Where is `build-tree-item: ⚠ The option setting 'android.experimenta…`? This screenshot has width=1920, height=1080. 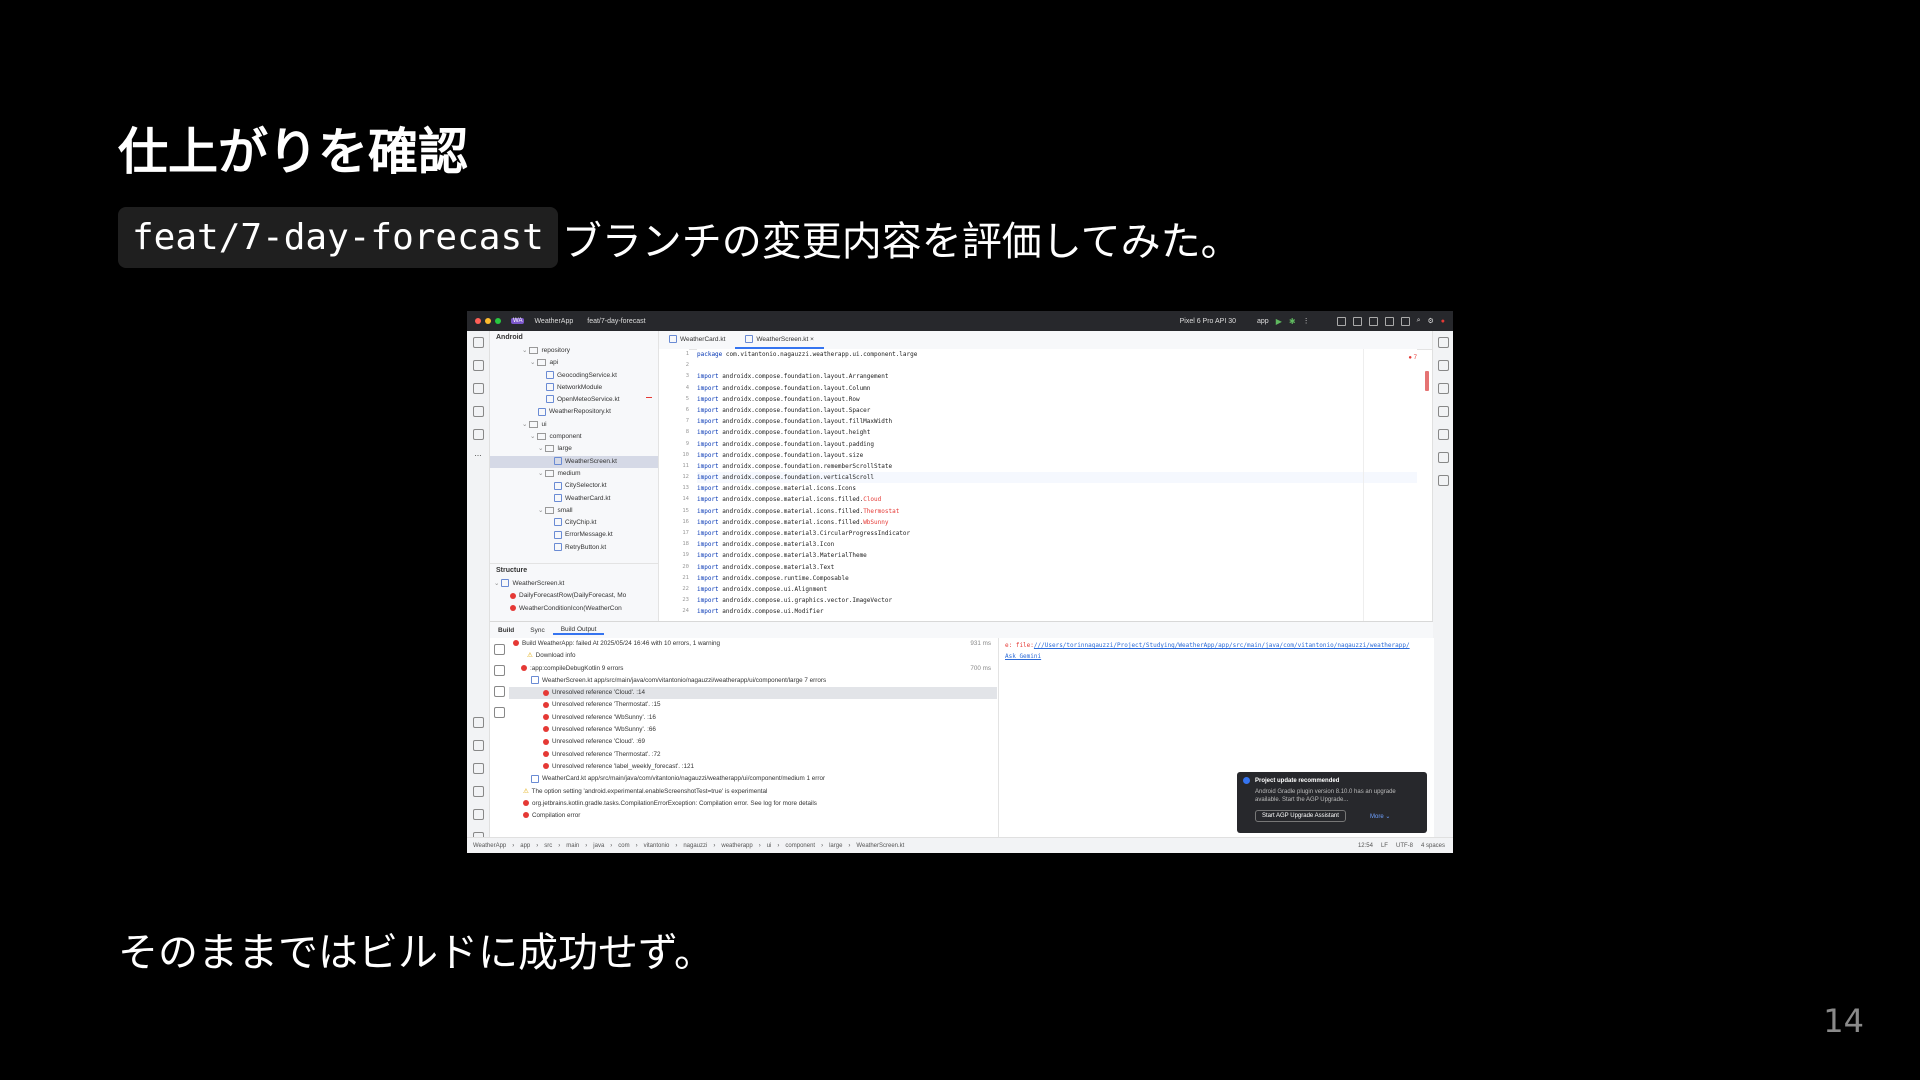 build-tree-item: ⚠ The option setting 'android.experimenta… is located at coordinates (753, 792).